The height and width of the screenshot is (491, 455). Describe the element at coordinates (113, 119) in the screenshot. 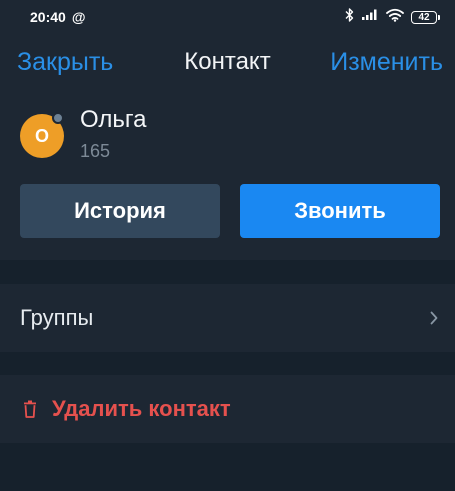

I see `contact-name: Ольга` at that location.